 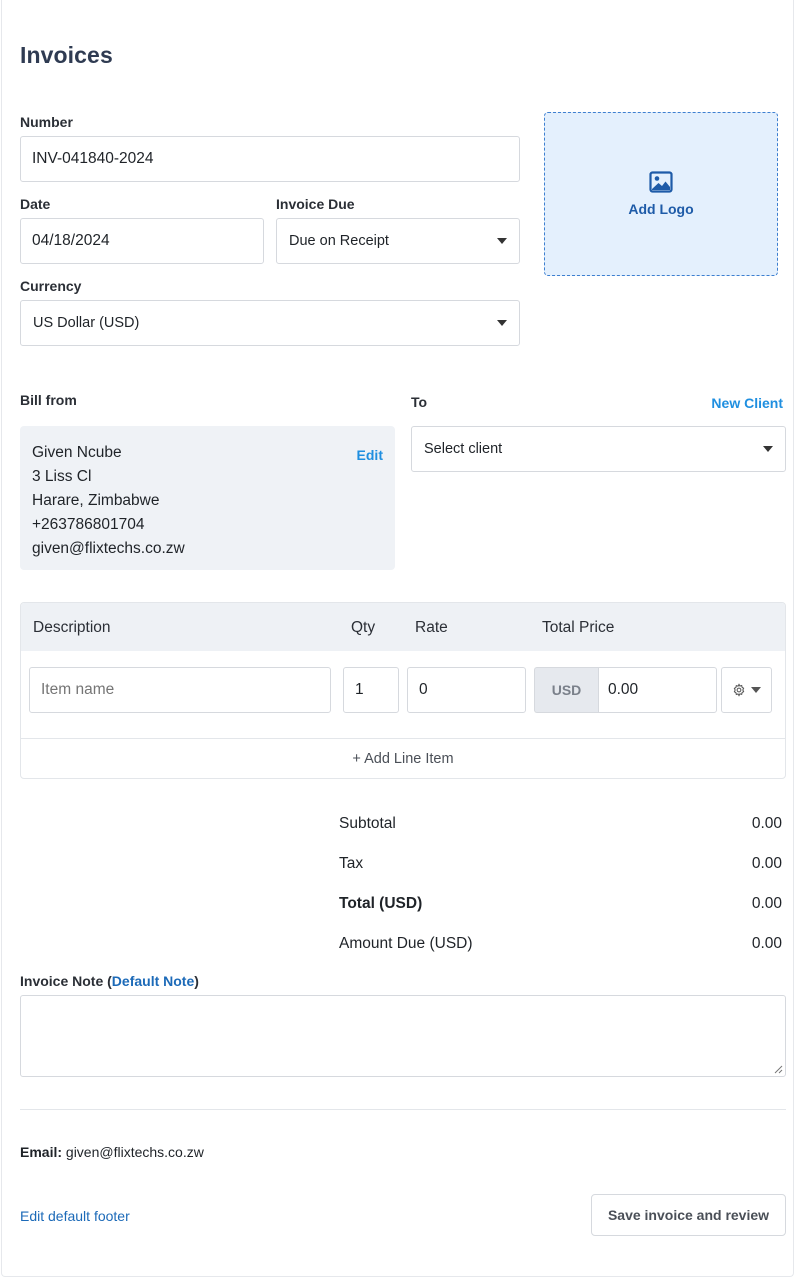 I want to click on number-input: INV-041840-2024, so click(x=270, y=159).